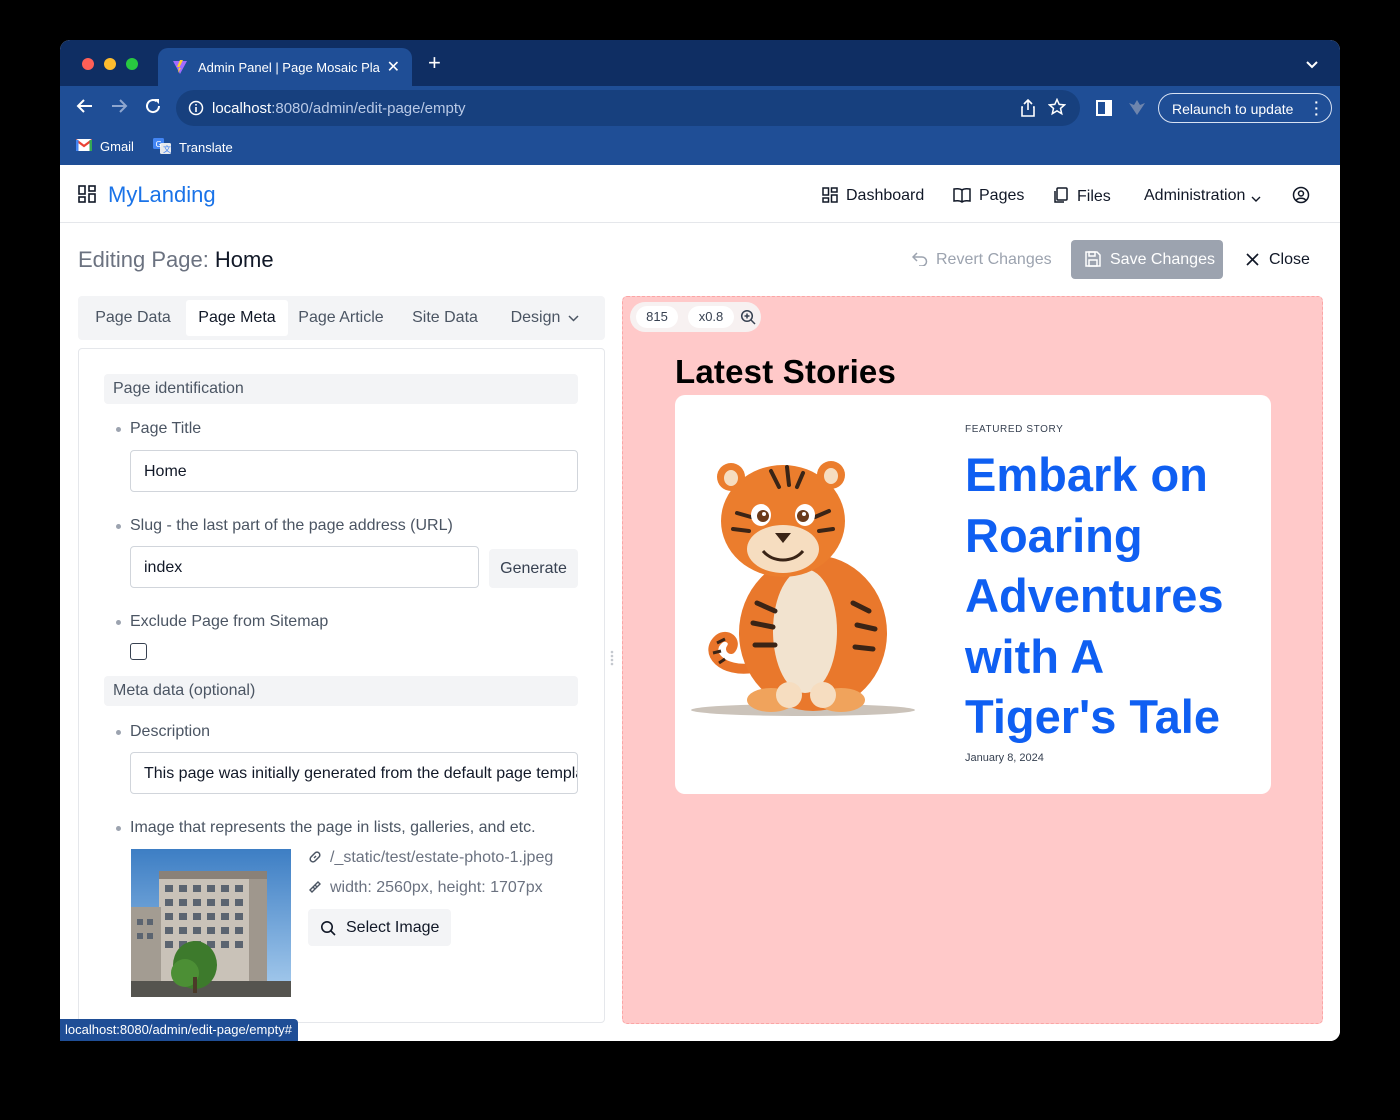 The width and height of the screenshot is (1400, 1120). Describe the element at coordinates (87, 196) in the screenshot. I see `logo-grid-icon` at that location.